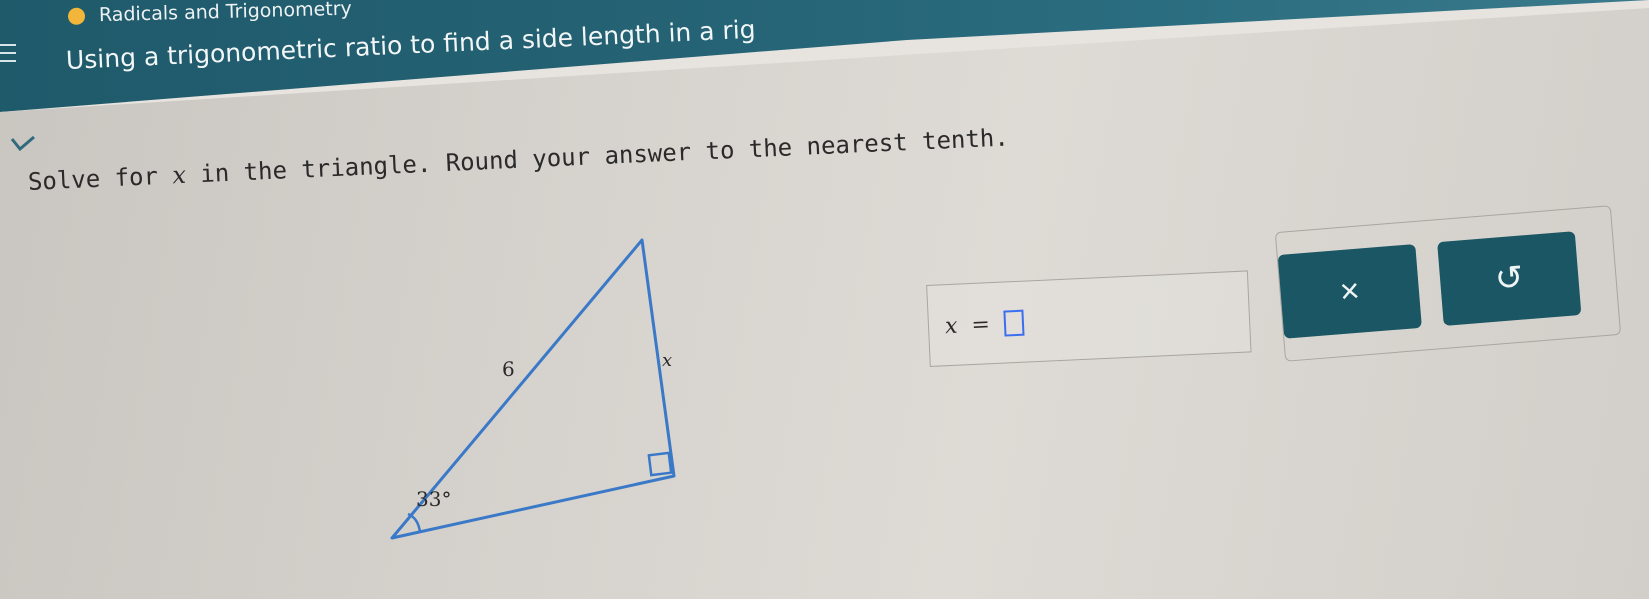 The height and width of the screenshot is (599, 1649). Describe the element at coordinates (100, 178) in the screenshot. I see `prompt-before: Solve for` at that location.